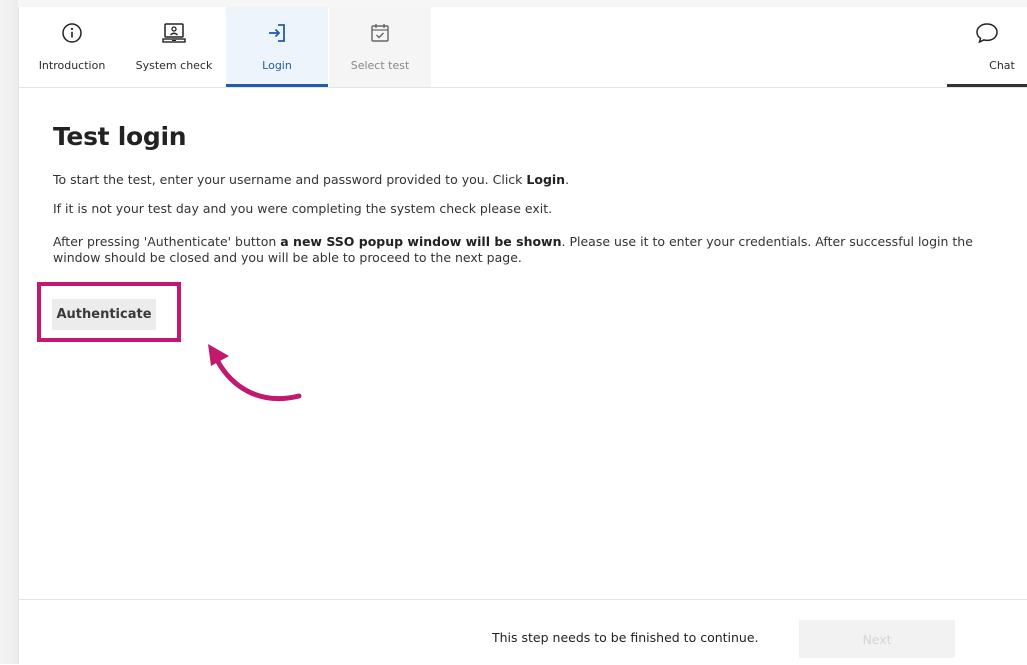  I want to click on tab-introduction-label: Introduction, so click(72, 65).